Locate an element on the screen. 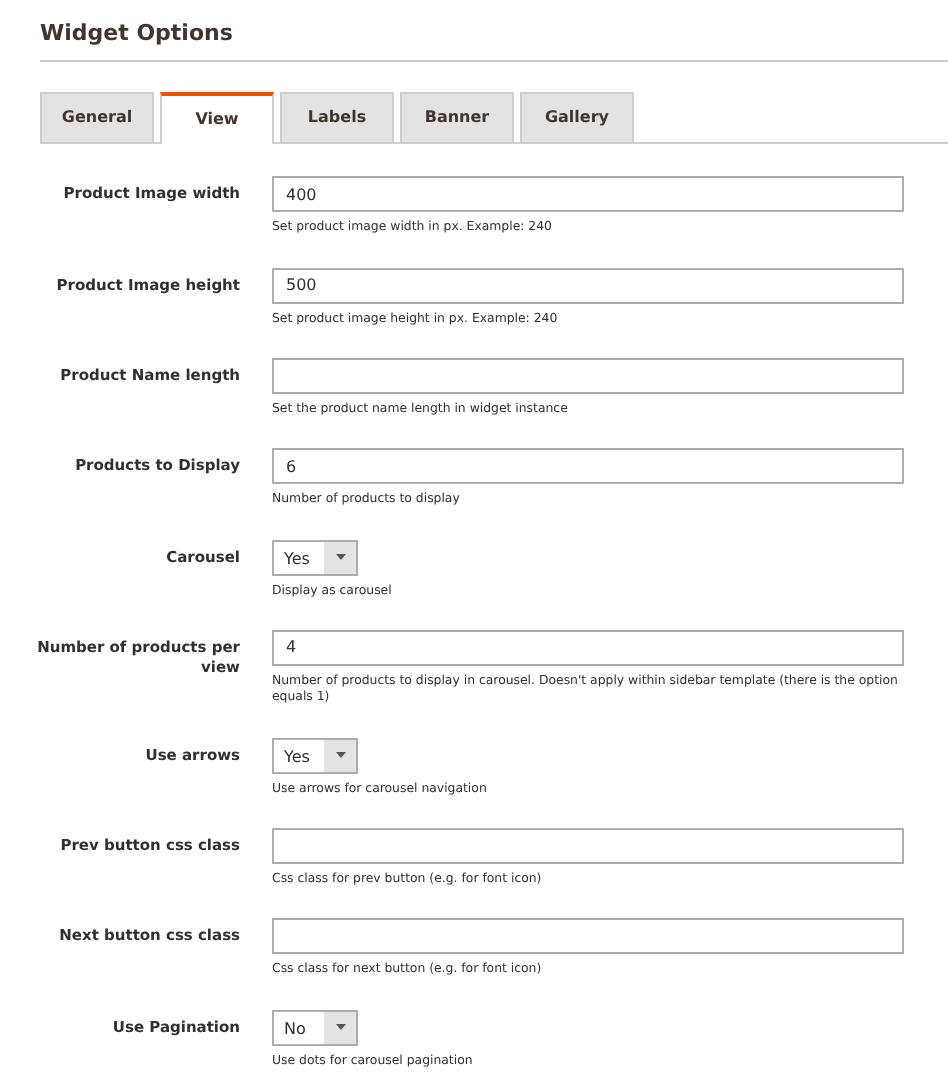 This screenshot has width=948, height=1088. tab: General is located at coordinates (97, 117).